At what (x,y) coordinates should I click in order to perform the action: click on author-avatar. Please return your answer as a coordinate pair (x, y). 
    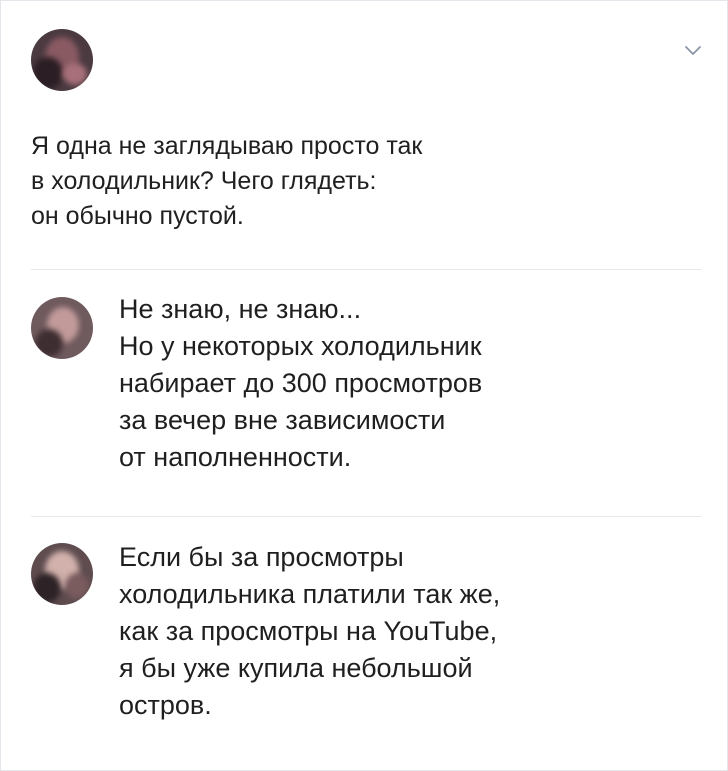
    Looking at the image, I should click on (62, 60).